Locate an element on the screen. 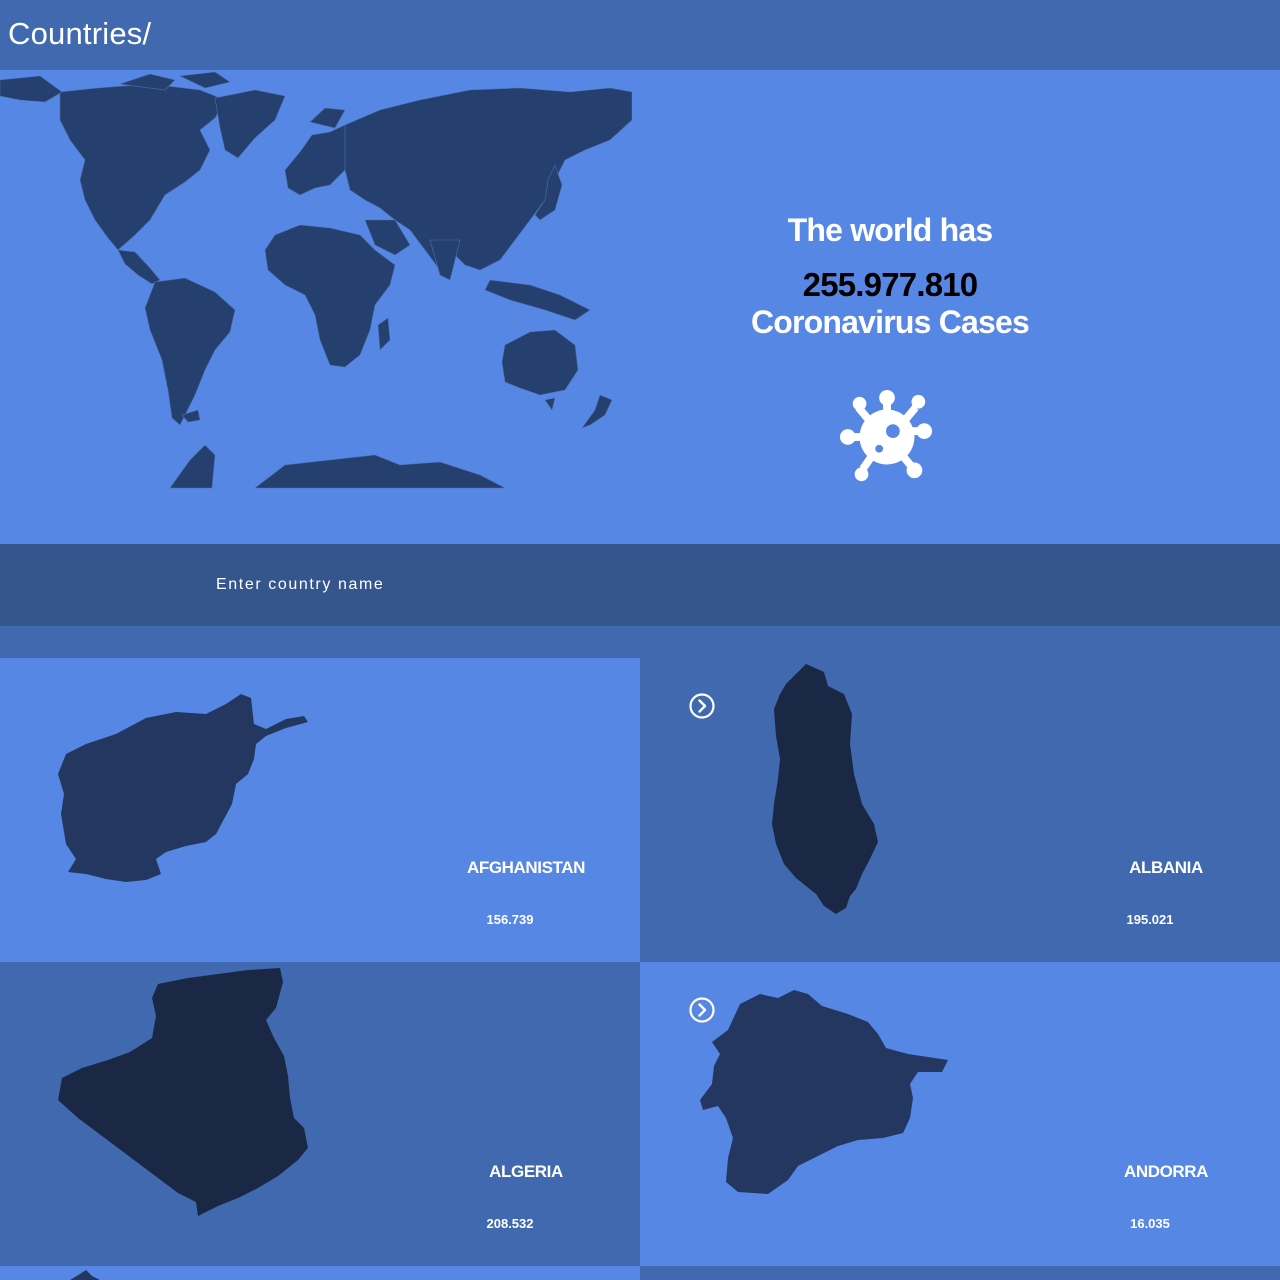 The image size is (1280, 1280). afghanistan-map-shape is located at coordinates (183, 788).